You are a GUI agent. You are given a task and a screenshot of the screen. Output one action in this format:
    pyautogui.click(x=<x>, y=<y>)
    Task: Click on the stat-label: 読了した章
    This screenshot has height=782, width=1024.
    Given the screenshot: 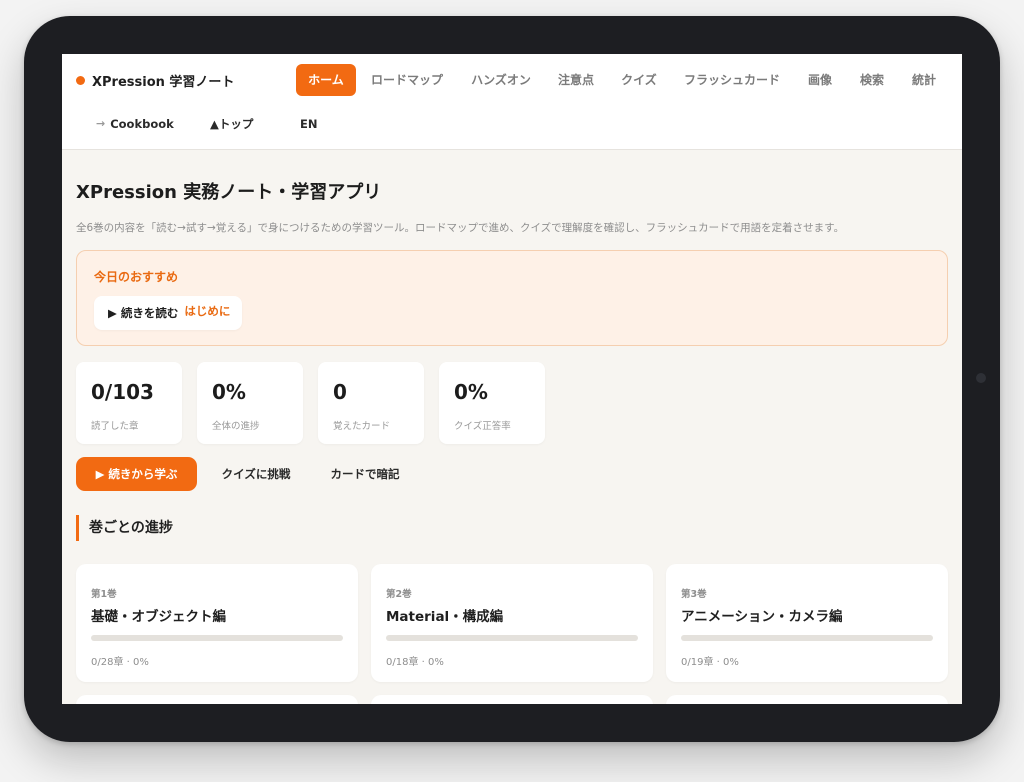 What is the action you would take?
    pyautogui.click(x=115, y=426)
    